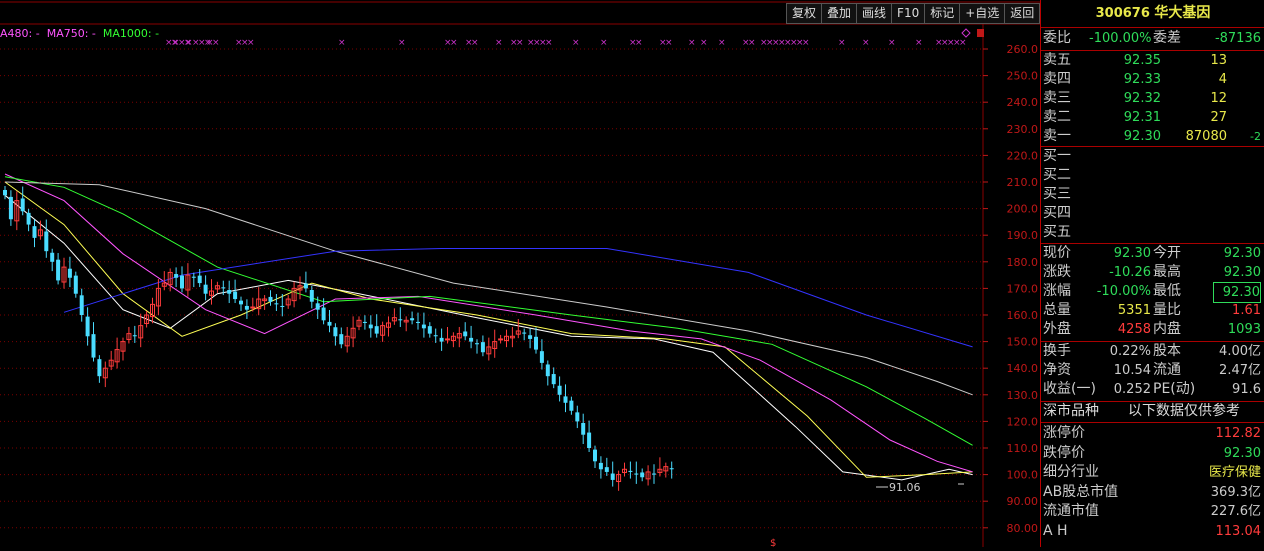 The image size is (1264, 551). Describe the element at coordinates (131, 33) in the screenshot. I see `legend-ma1000: MA1000: -` at that location.